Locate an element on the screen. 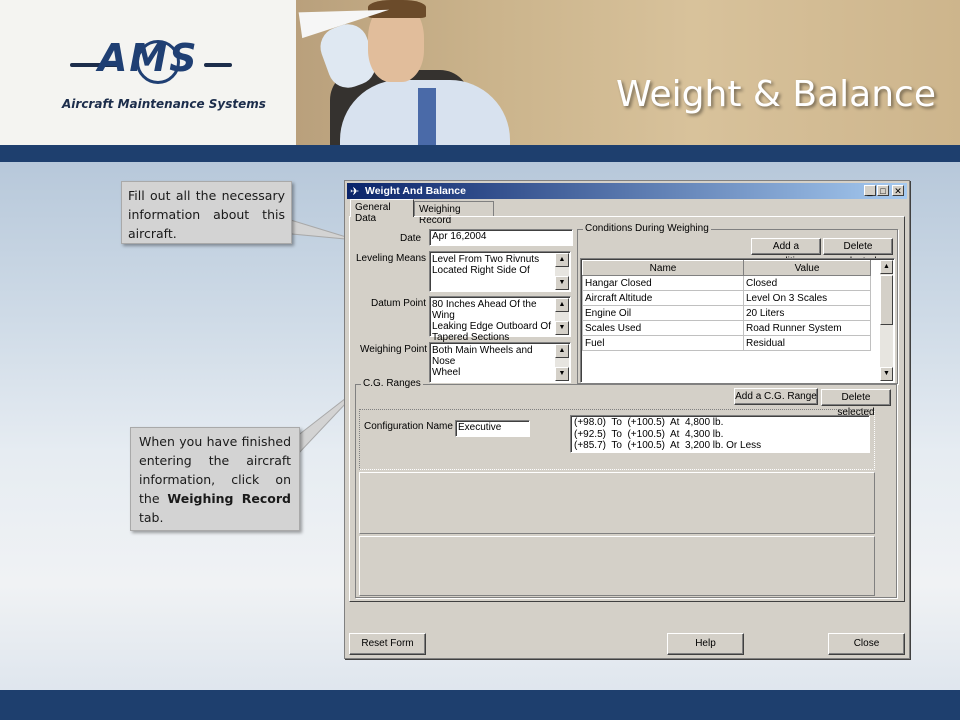 This screenshot has height=720, width=960. condition-name: Aircraft Altitude is located at coordinates (663, 298).